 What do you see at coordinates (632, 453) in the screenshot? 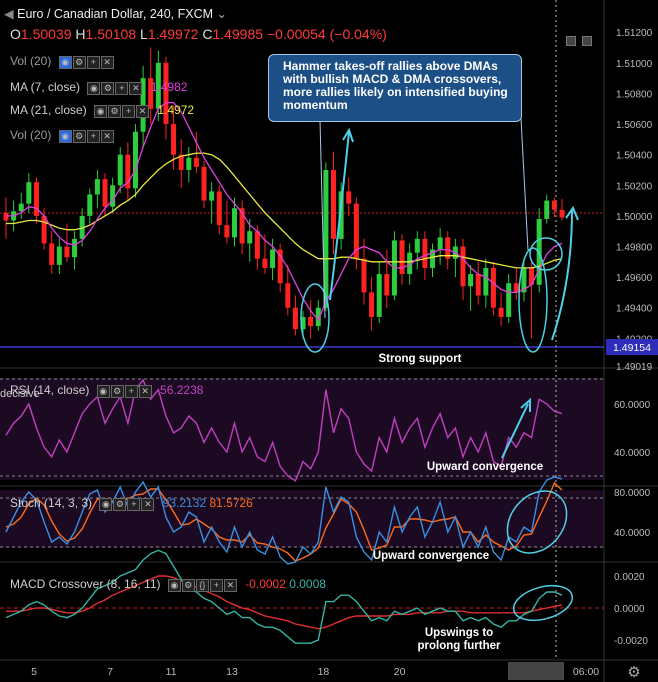
I see `rsi-tick-label: 40.0000` at bounding box center [632, 453].